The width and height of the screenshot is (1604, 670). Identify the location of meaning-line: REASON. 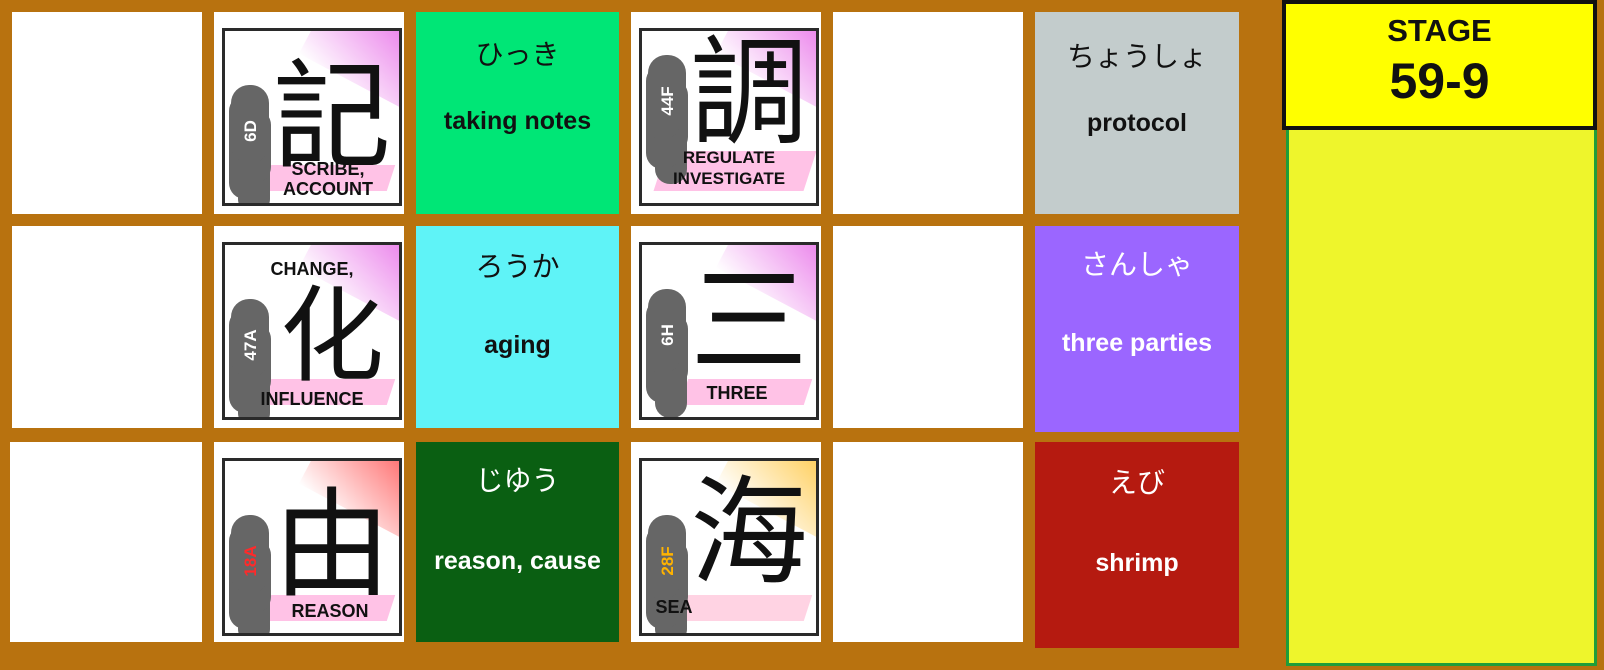
(330, 611).